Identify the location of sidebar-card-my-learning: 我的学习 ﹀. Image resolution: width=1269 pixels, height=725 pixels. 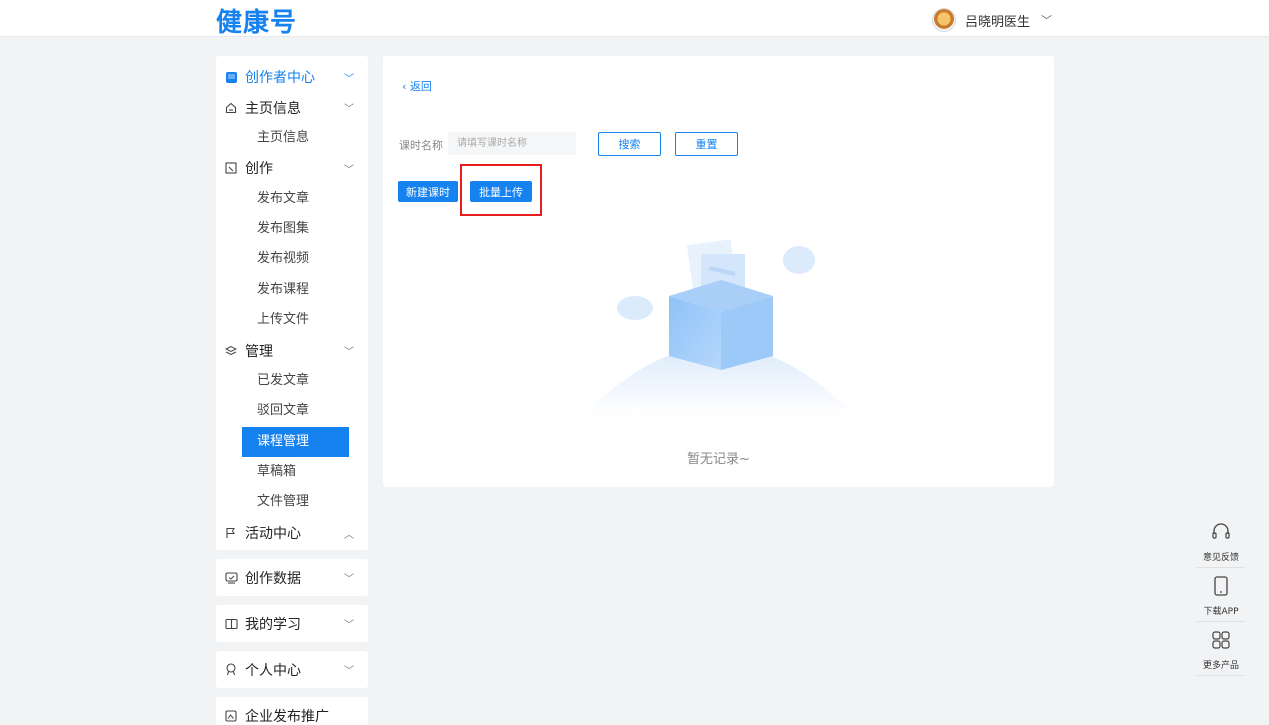
(292, 624).